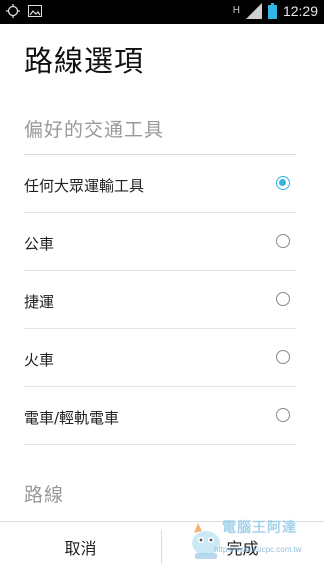 The height and width of the screenshot is (572, 324). What do you see at coordinates (94, 130) in the screenshot?
I see `section-header-transport: 偏好的交通工具` at bounding box center [94, 130].